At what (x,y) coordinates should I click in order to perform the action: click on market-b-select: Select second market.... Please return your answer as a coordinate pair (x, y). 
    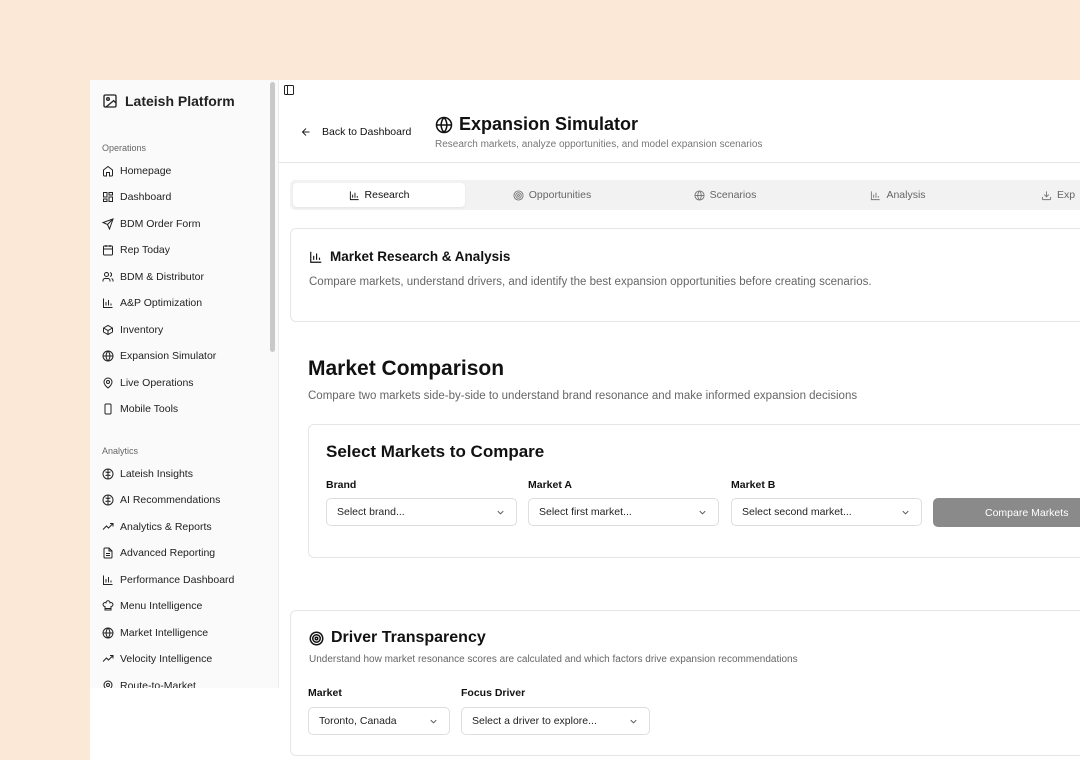
    Looking at the image, I should click on (826, 512).